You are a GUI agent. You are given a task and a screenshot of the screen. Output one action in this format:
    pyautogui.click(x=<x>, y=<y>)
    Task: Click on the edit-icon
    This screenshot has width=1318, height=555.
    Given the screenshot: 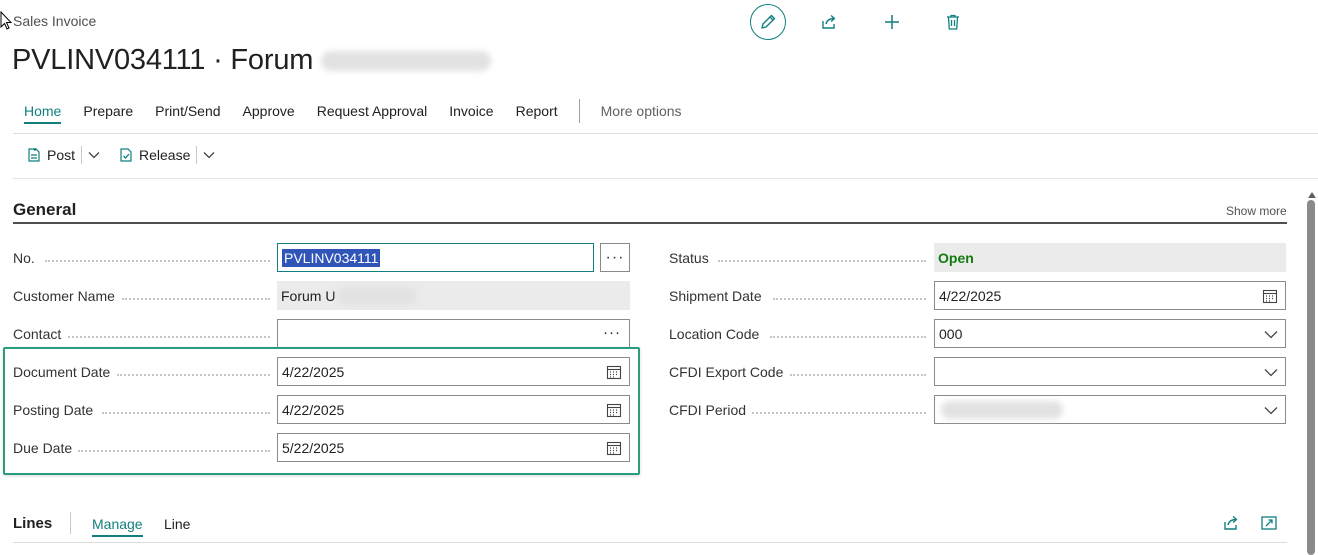 What is the action you would take?
    pyautogui.click(x=768, y=21)
    